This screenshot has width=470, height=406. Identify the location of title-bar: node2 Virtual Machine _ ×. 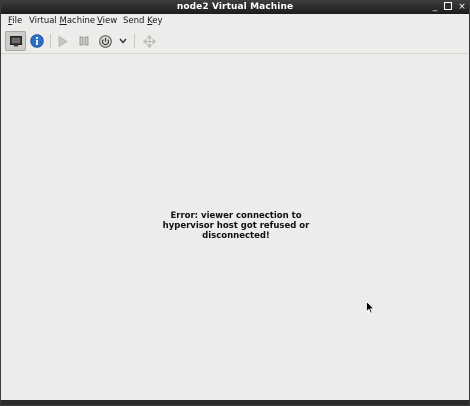
(235, 7).